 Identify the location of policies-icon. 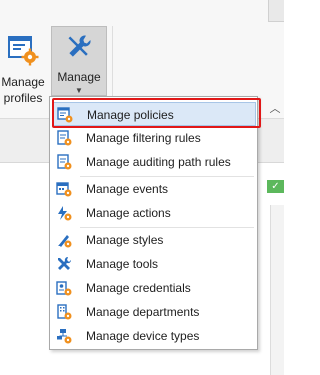
(65, 115).